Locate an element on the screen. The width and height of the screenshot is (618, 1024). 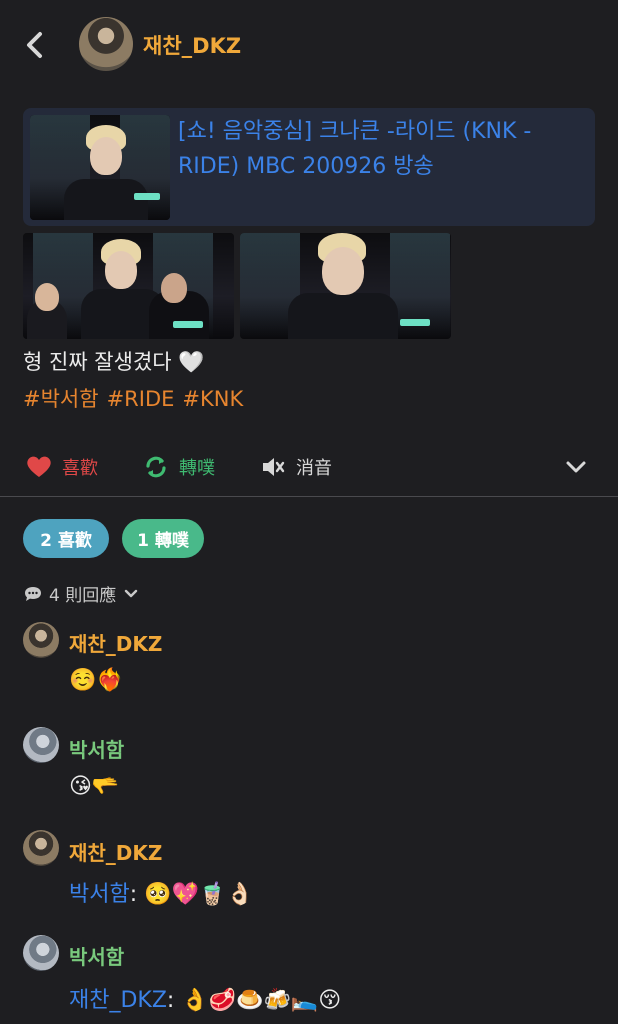
post-header: 재찬_DKZ is located at coordinates (309, 46).